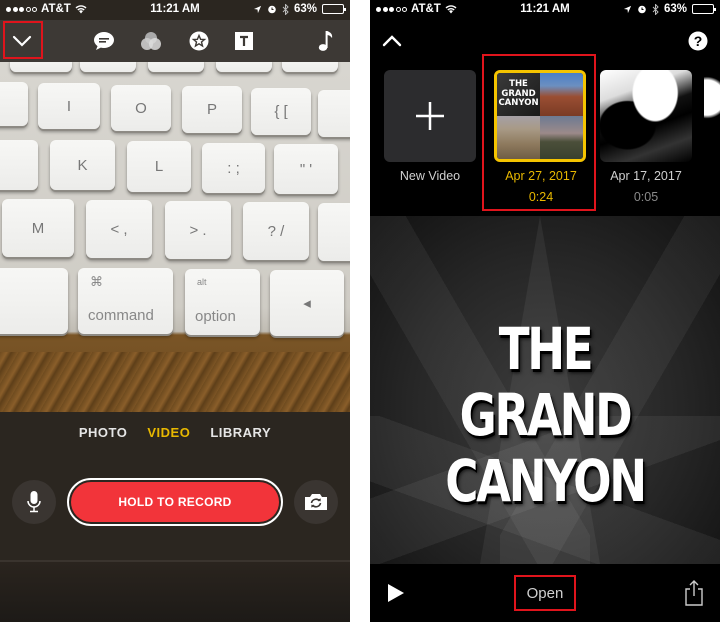 The image size is (720, 622). I want to click on bottom-area, so click(175, 592).